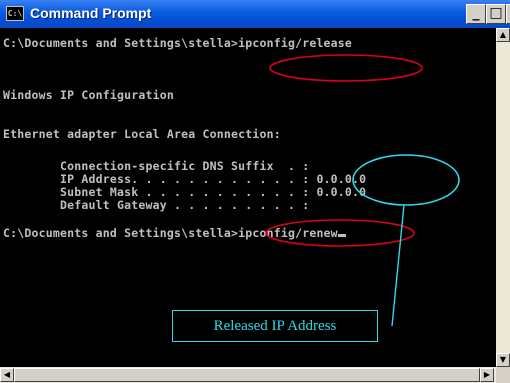 This screenshot has height=383, width=510. Describe the element at coordinates (503, 197) in the screenshot. I see `vertical-scrollbar: ▲ ▼` at that location.